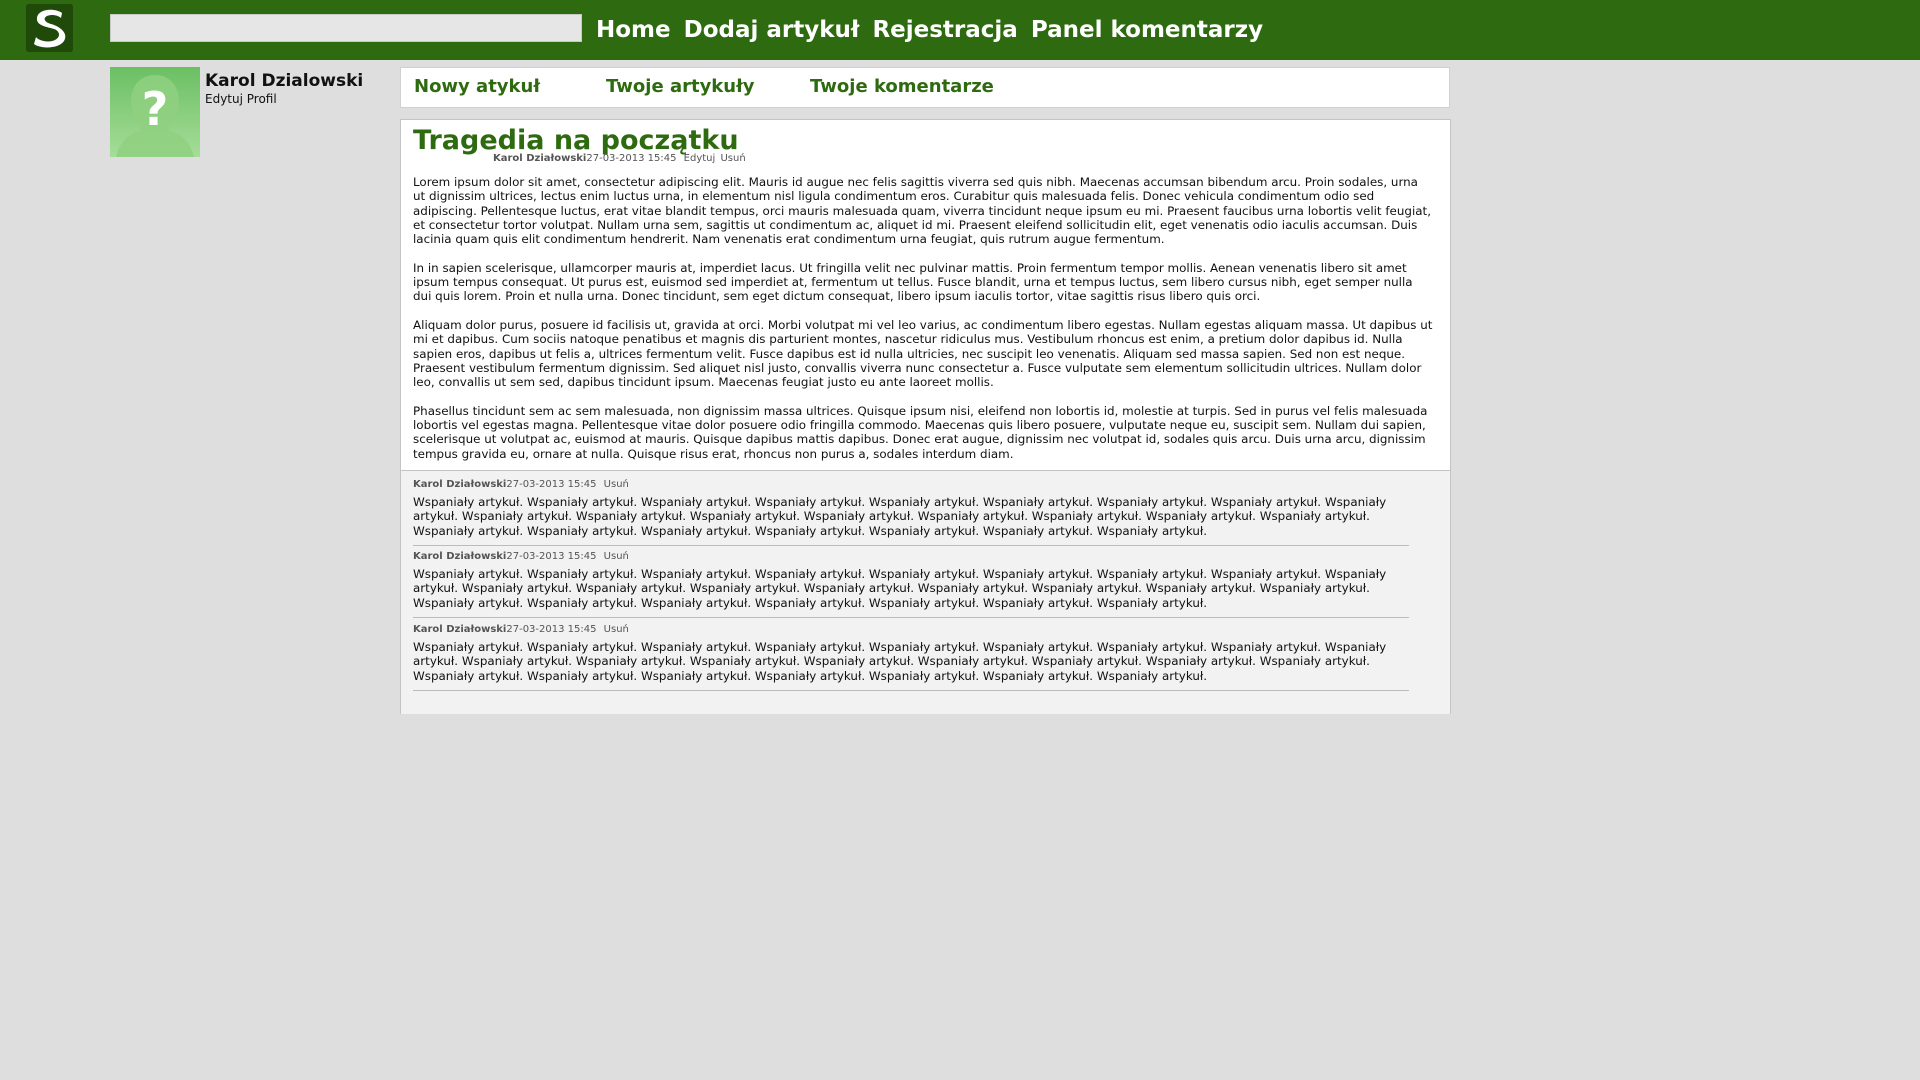 Image resolution: width=1920 pixels, height=1080 pixels. Describe the element at coordinates (346, 28) in the screenshot. I see `search-input` at that location.